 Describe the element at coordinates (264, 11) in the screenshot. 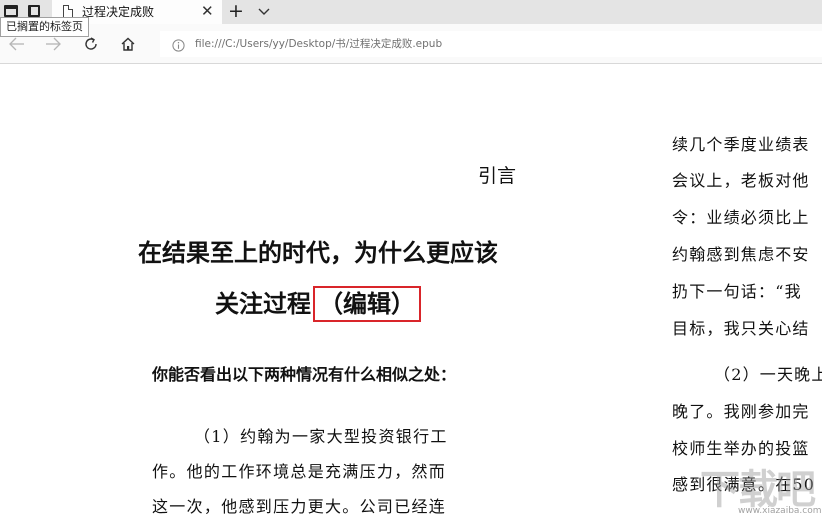

I see `chevron-down-icon` at that location.